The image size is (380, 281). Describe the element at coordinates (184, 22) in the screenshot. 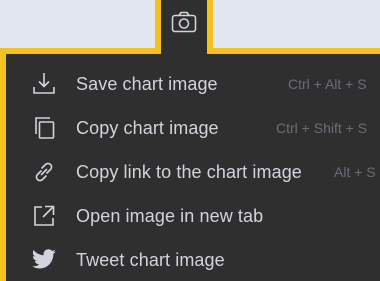

I see `camera-icon` at that location.